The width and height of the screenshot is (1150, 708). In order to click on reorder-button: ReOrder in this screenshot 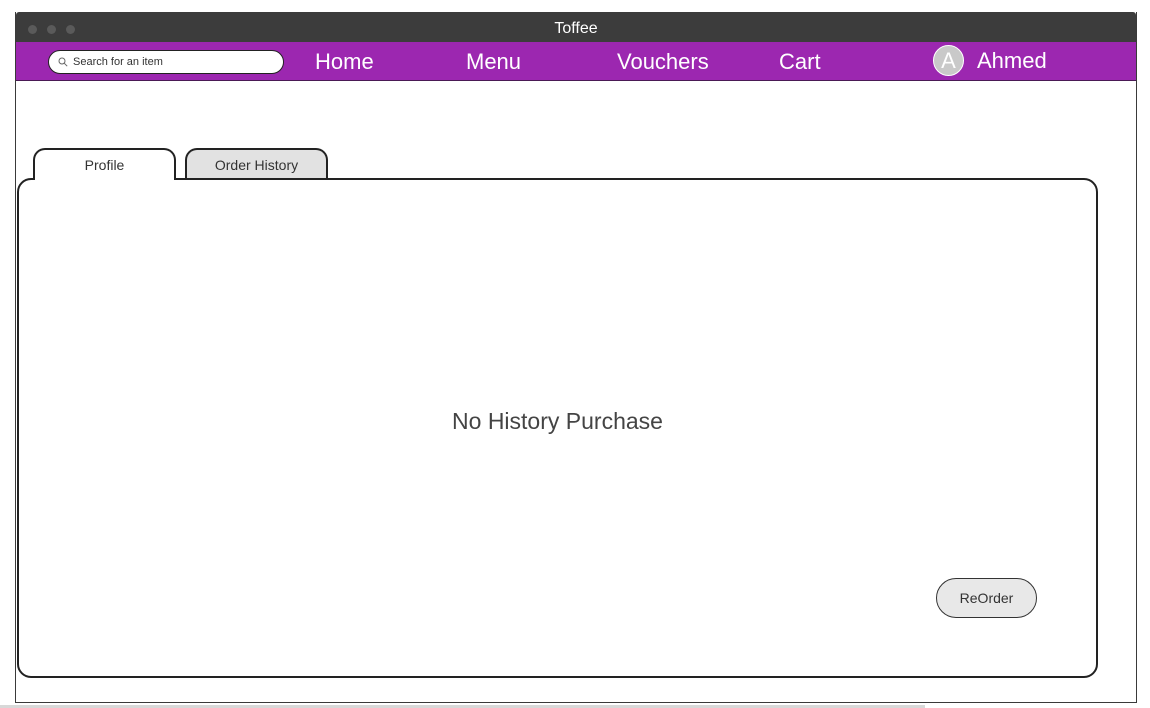, I will do `click(986, 598)`.